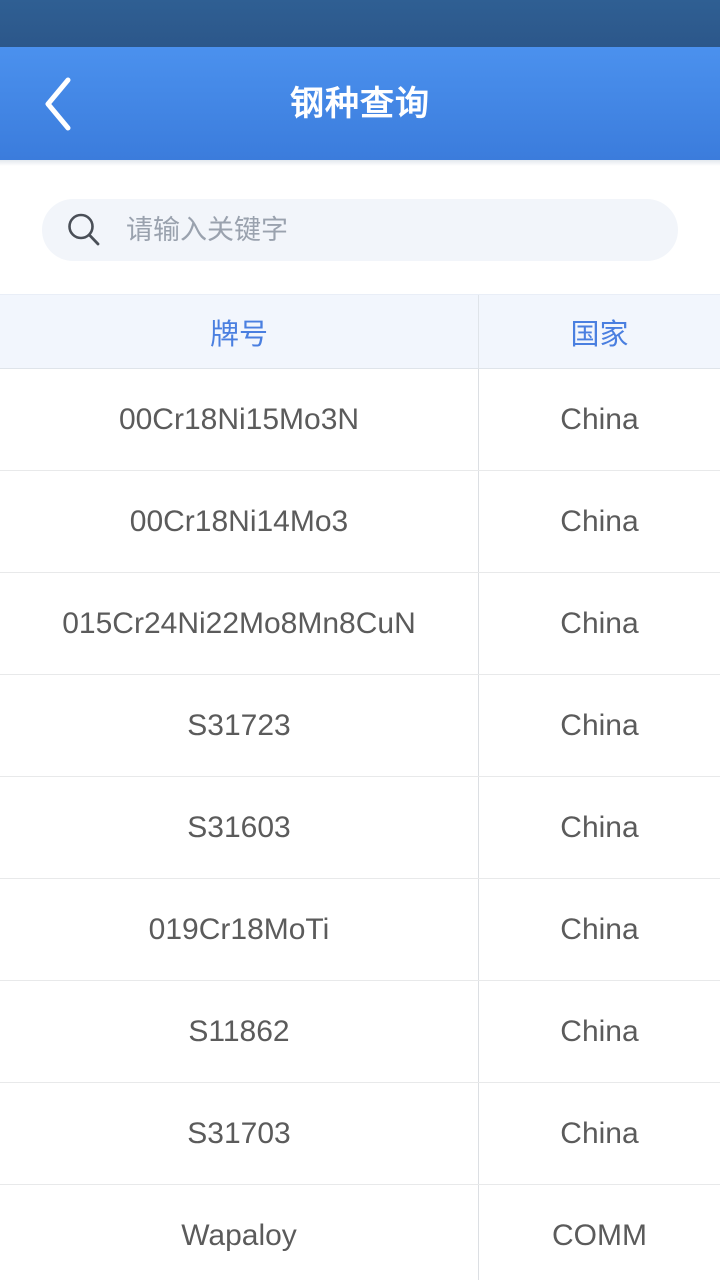  I want to click on search-input, so click(391, 230).